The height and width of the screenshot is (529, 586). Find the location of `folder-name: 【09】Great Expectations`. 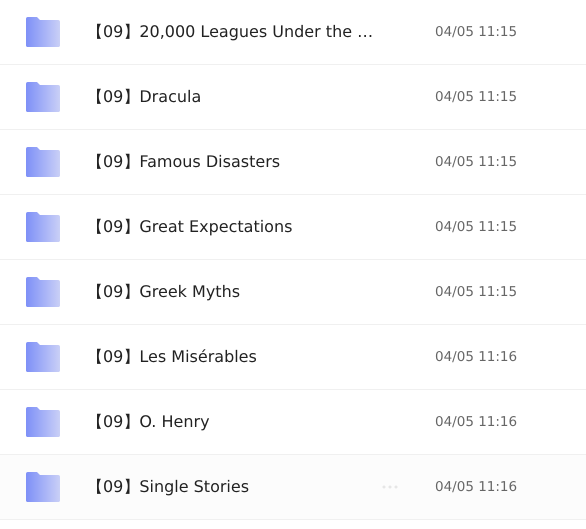

folder-name: 【09】Great Expectations is located at coordinates (190, 227).